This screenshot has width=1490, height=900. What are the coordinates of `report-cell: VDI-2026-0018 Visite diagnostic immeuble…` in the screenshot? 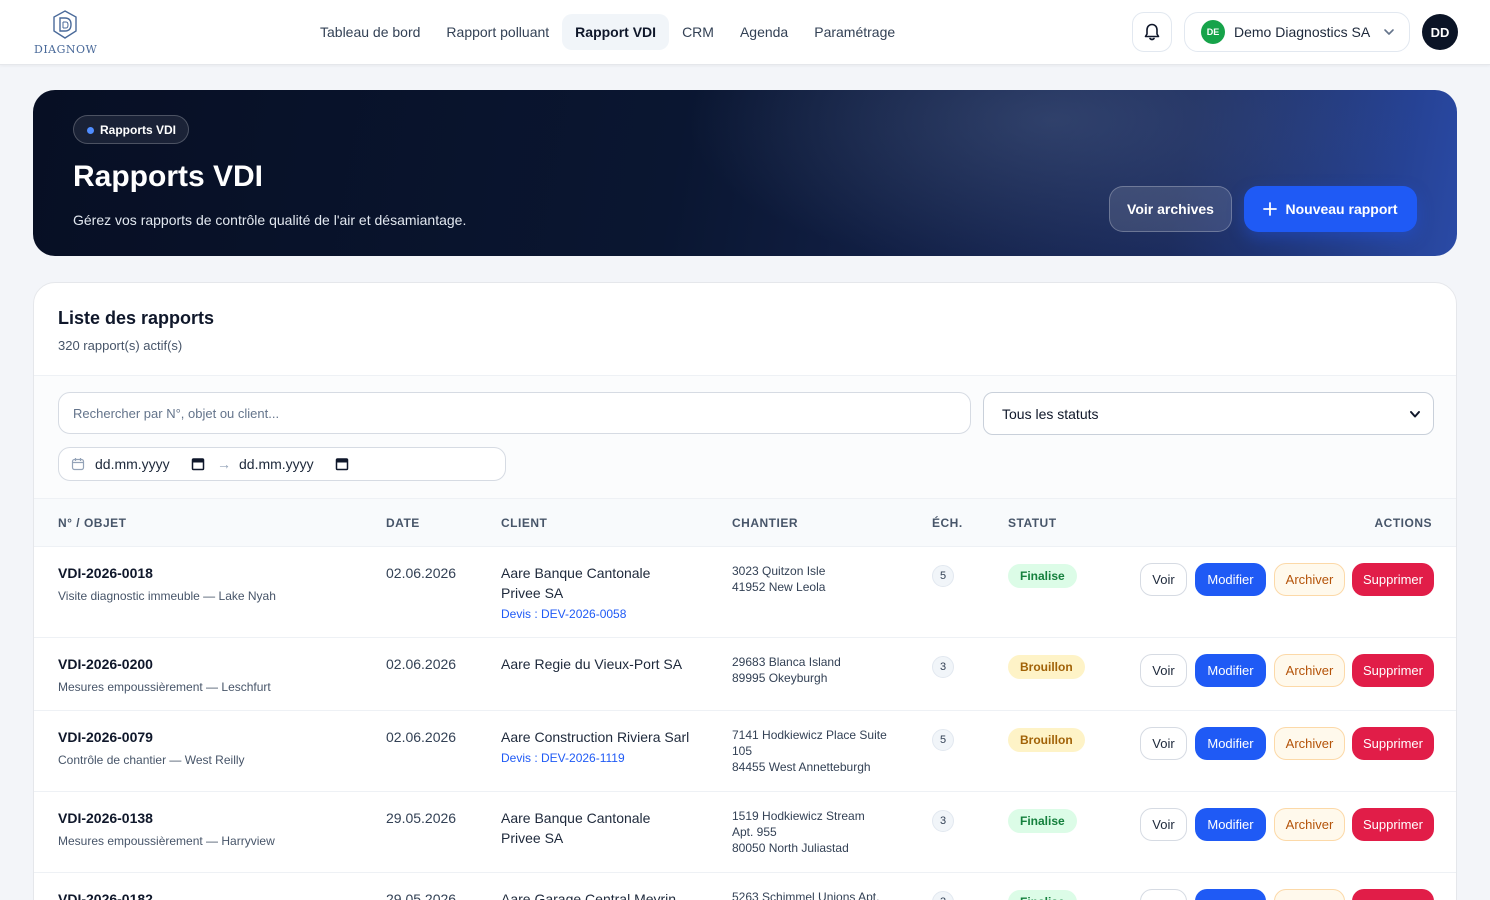 It's located at (167, 584).